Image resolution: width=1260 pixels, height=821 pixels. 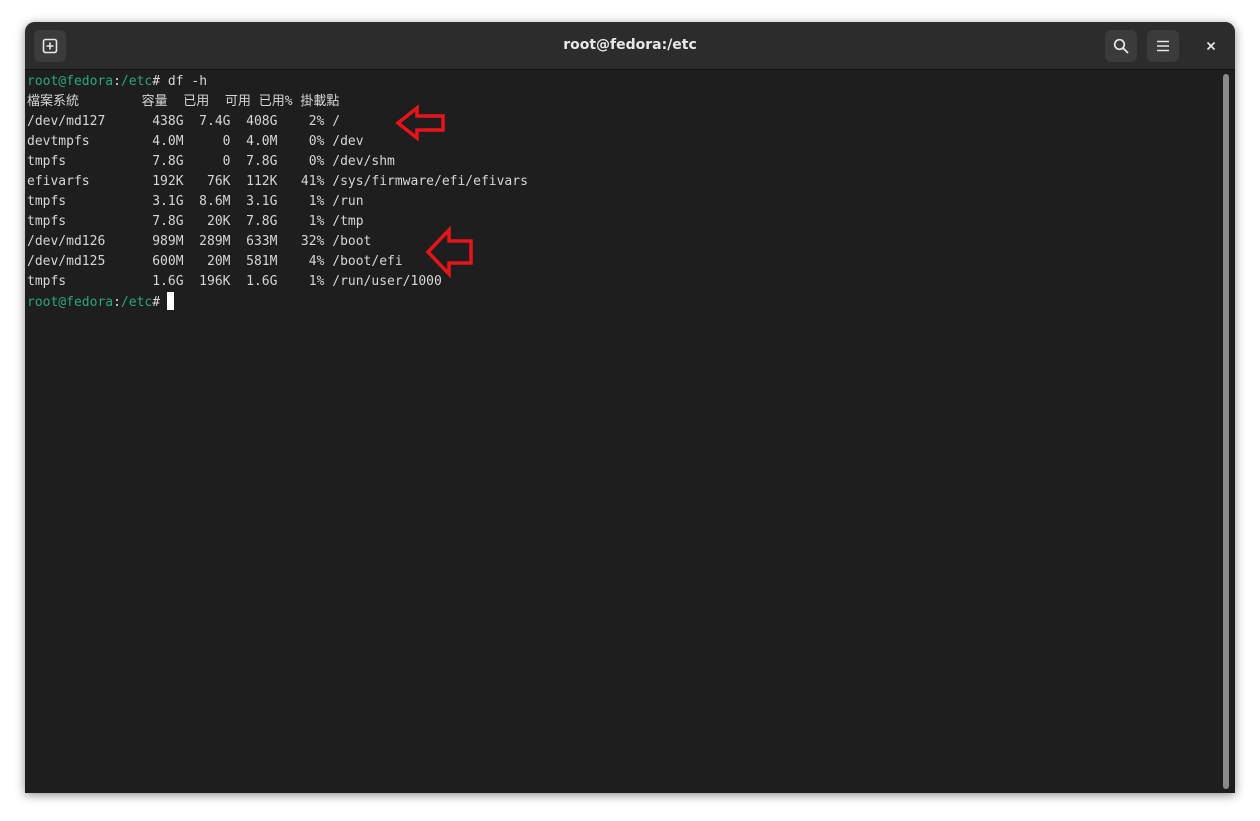 I want to click on df-row: /dev/md125 600M 20M 581M 4% /boot/efi, so click(x=215, y=261).